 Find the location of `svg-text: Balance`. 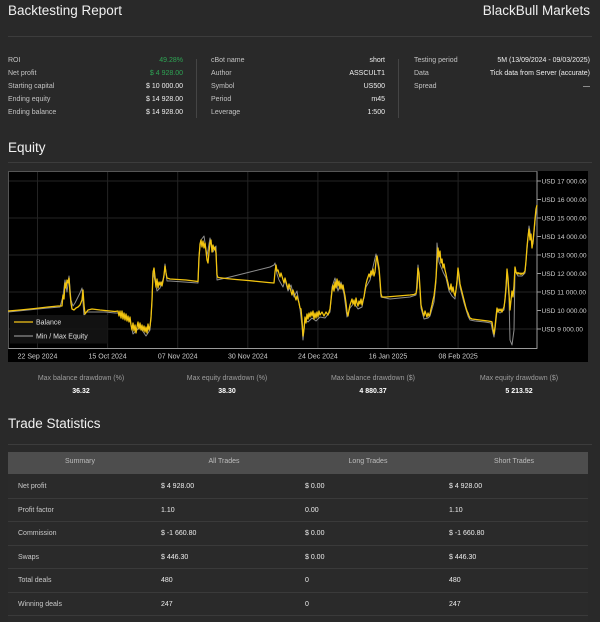

svg-text: Balance is located at coordinates (48, 323).